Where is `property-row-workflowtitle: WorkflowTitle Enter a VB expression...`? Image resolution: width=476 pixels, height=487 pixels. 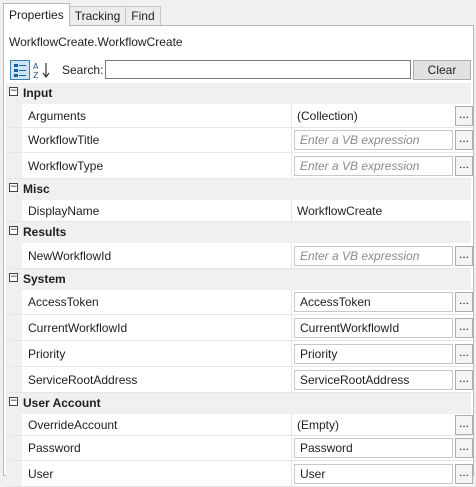 property-row-workflowtitle: WorkflowTitle Enter a VB expression... is located at coordinates (239, 140).